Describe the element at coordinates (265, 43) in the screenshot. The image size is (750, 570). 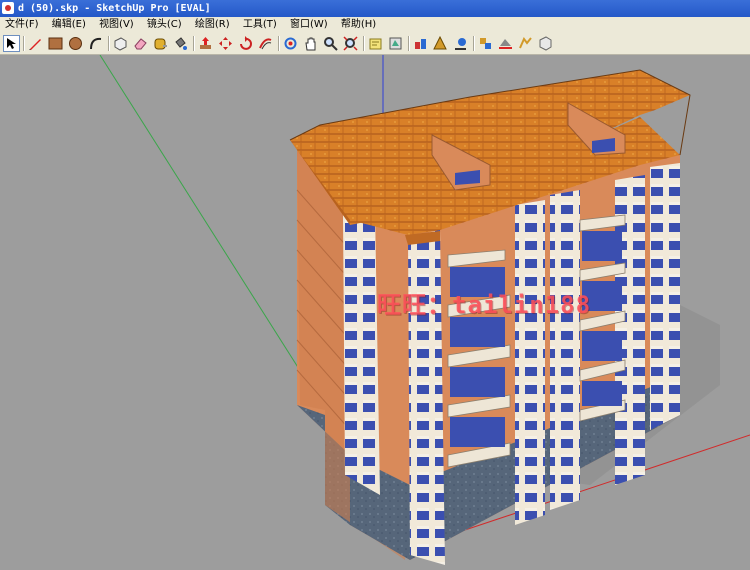
I see `offset-tool-icon` at that location.